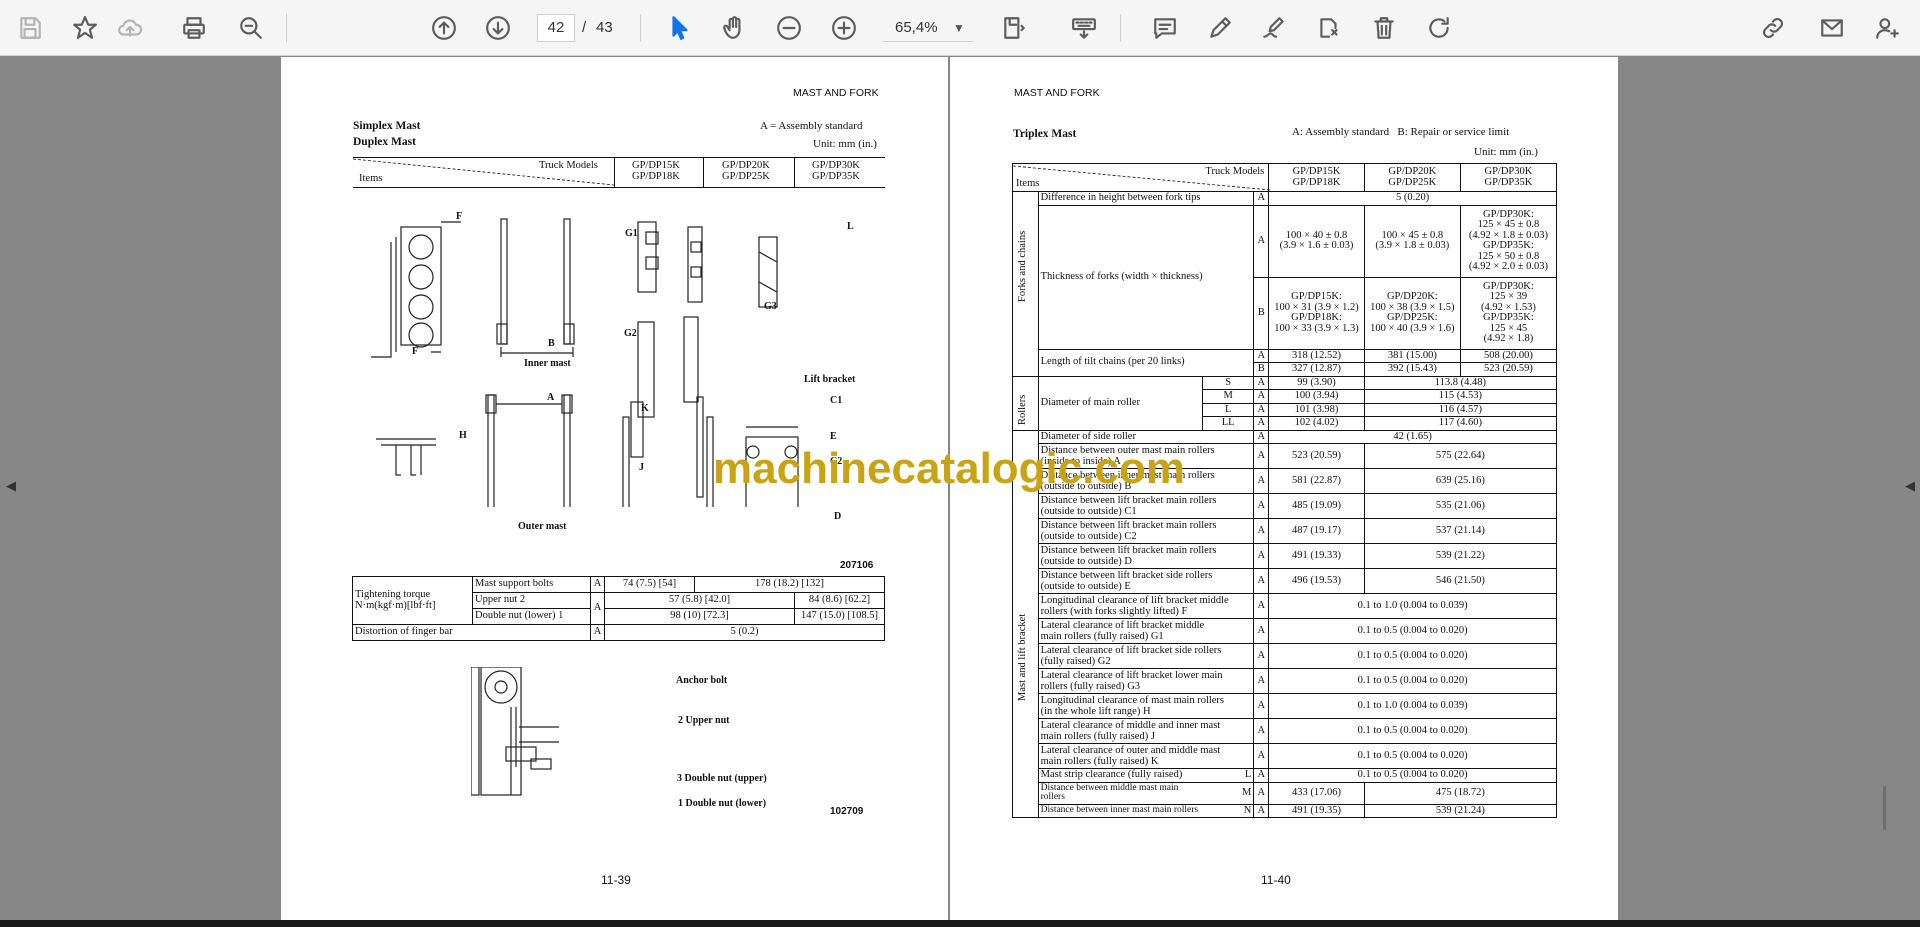 This screenshot has width=1920, height=927. What do you see at coordinates (1057, 93) in the screenshot?
I see `page-header: MAST AND FORK` at bounding box center [1057, 93].